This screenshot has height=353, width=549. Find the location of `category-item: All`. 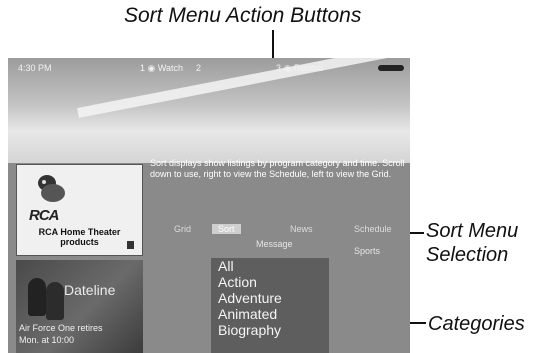

category-item: All is located at coordinates (270, 266).